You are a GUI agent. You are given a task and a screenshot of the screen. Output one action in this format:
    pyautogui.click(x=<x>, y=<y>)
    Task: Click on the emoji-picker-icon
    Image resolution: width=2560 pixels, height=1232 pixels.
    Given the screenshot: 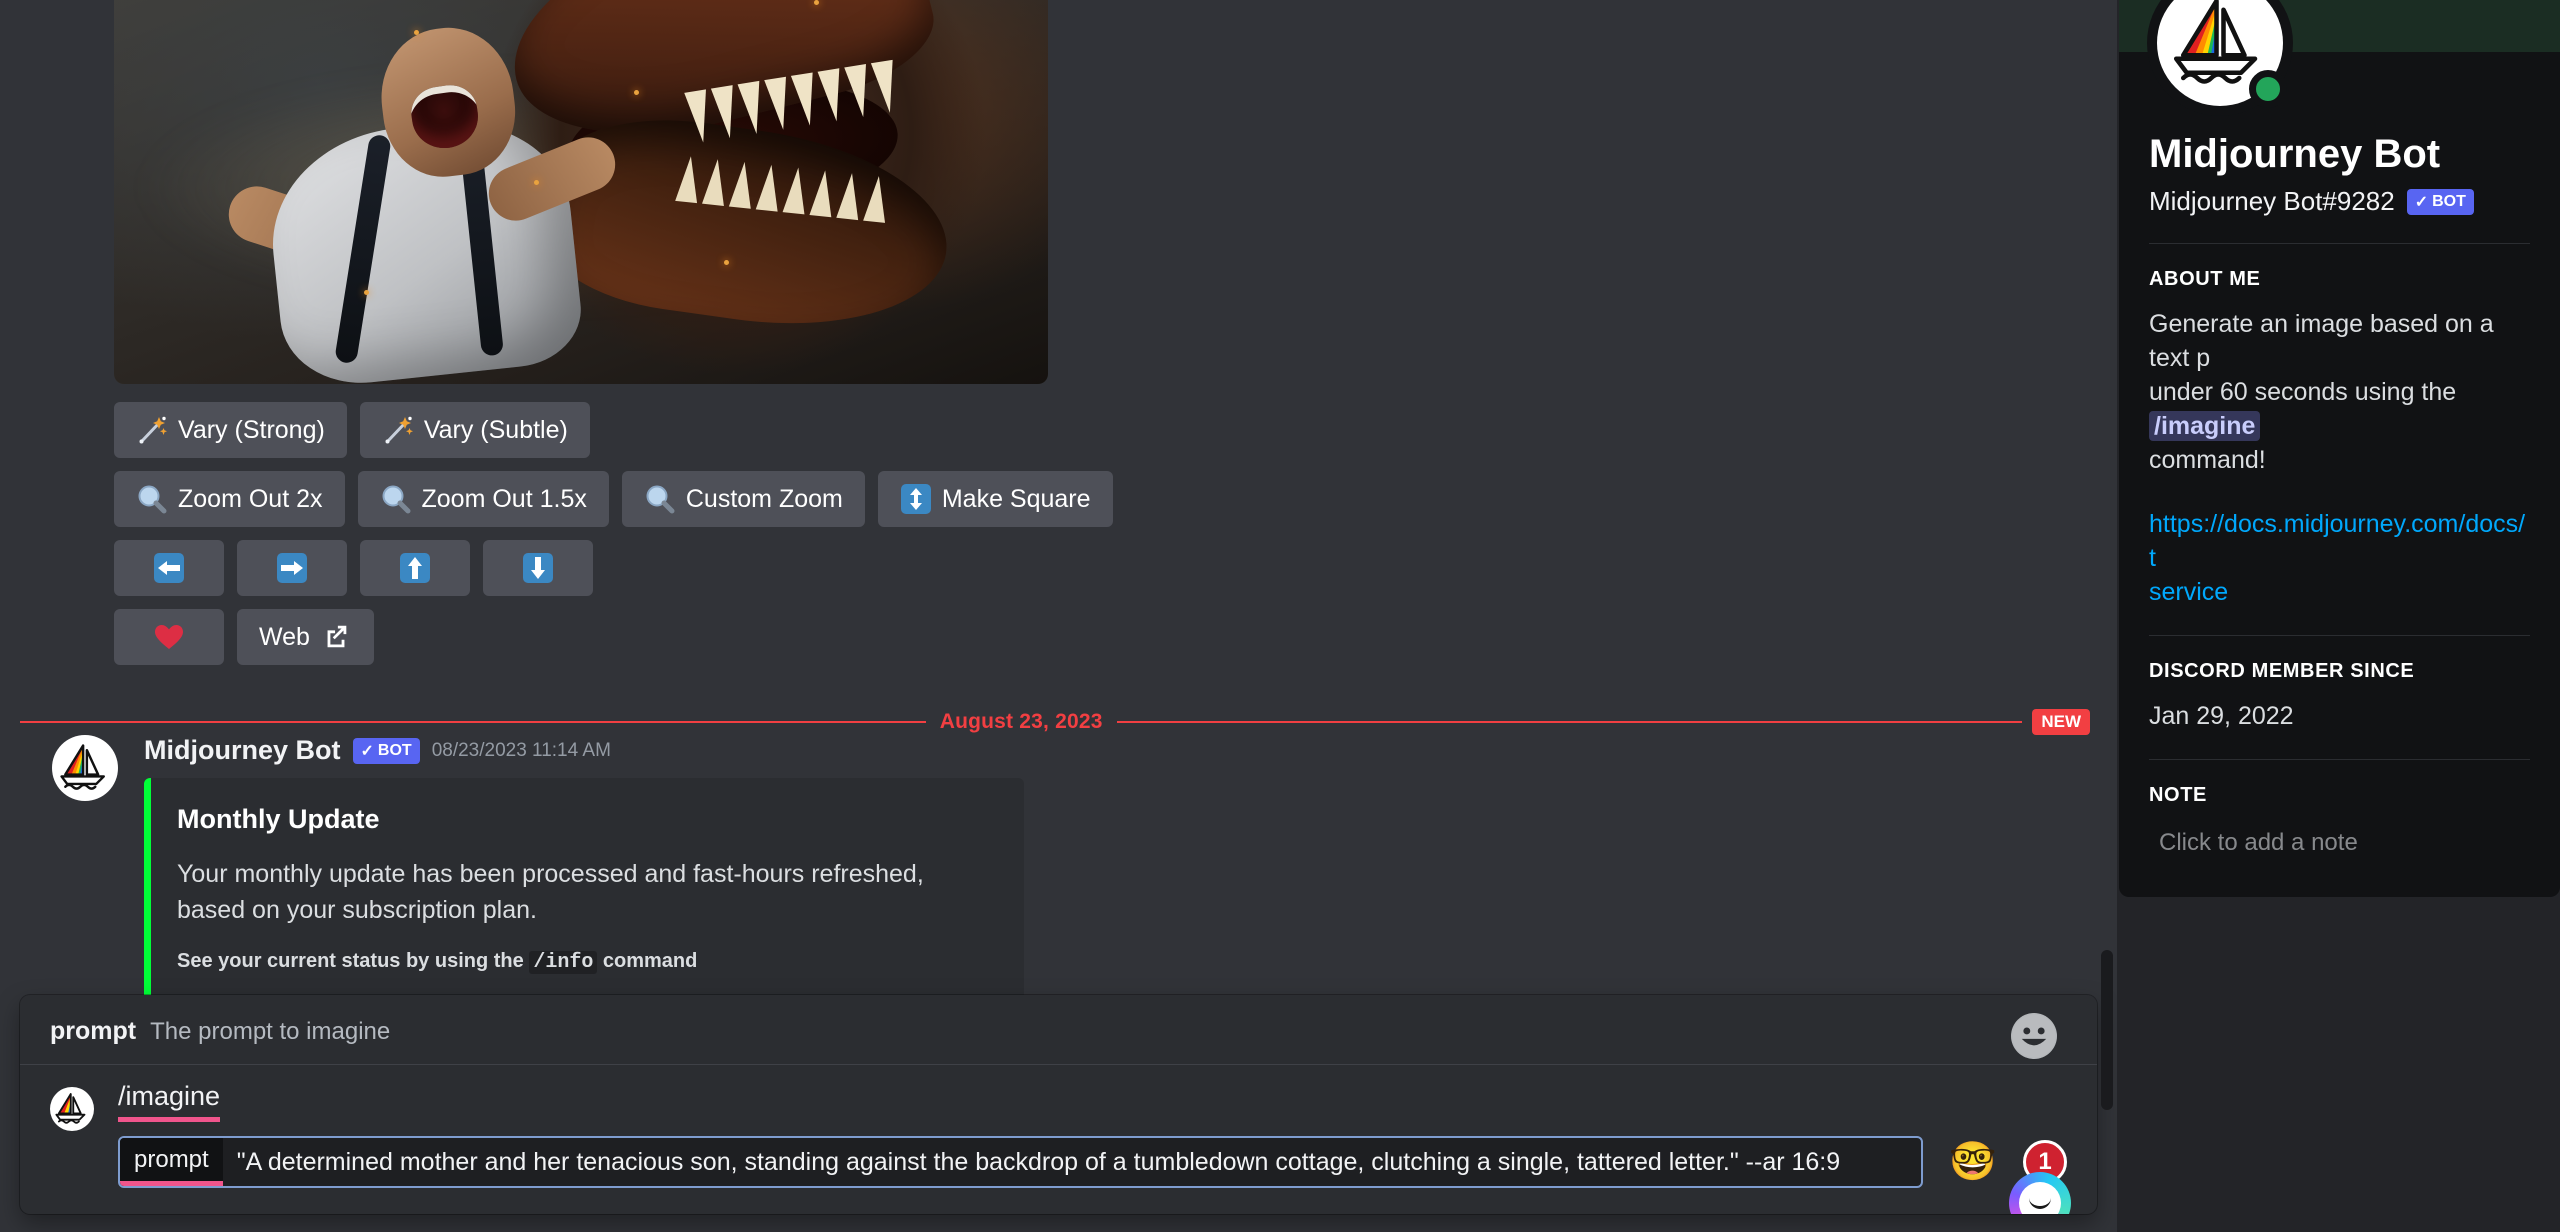 What is the action you would take?
    pyautogui.click(x=2034, y=1036)
    